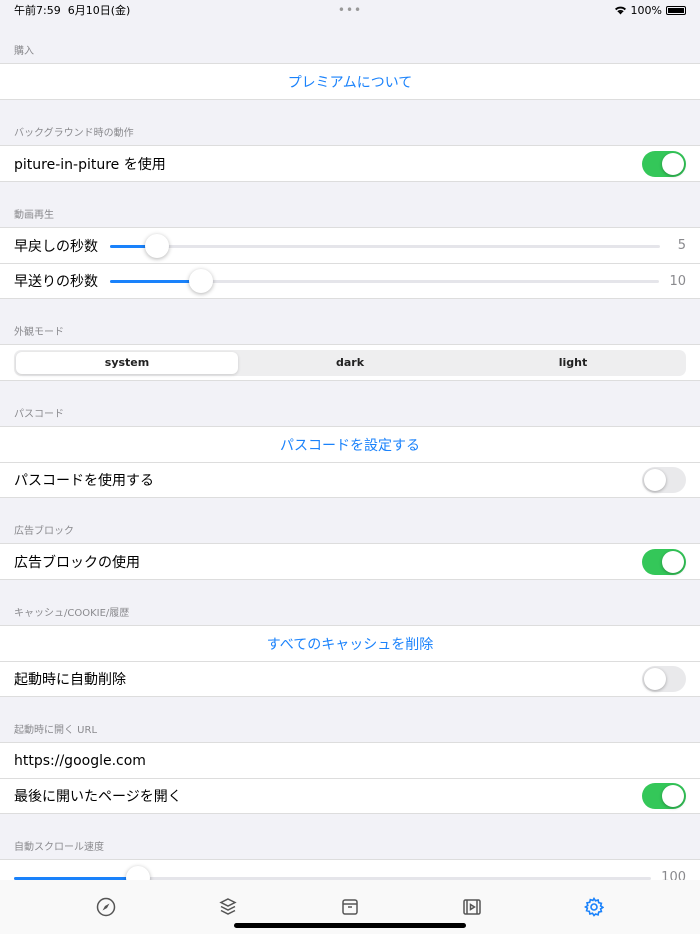 The image size is (700, 934). What do you see at coordinates (350, 760) in the screenshot?
I see `startup-url-field: https://google.com` at bounding box center [350, 760].